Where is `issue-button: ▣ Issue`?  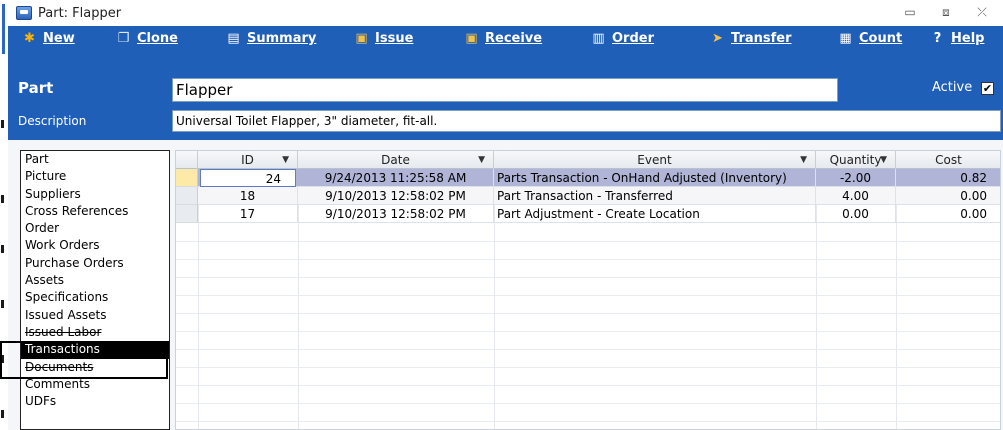
issue-button: ▣ Issue is located at coordinates (383, 38).